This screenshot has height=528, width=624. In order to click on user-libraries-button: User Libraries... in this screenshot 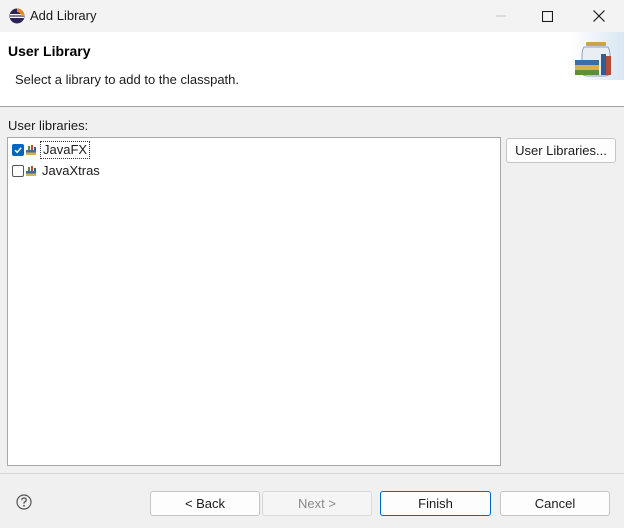, I will do `click(561, 150)`.